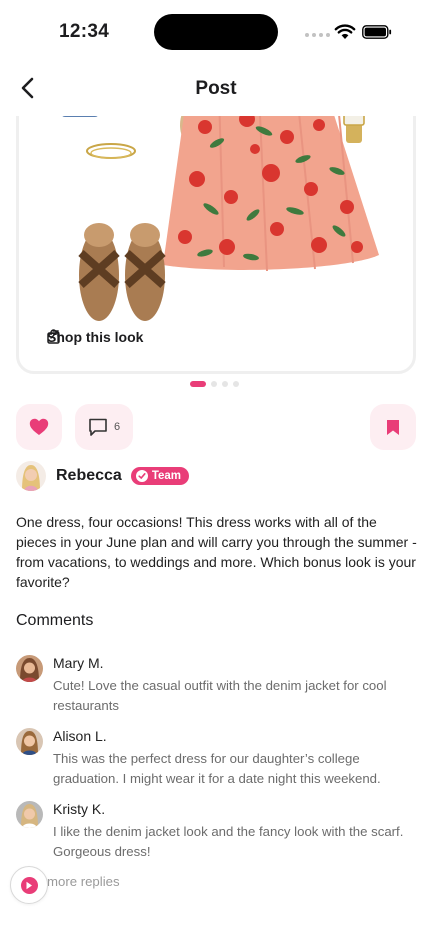 This screenshot has width=432, height=940. I want to click on verified-check-icon, so click(141, 476).